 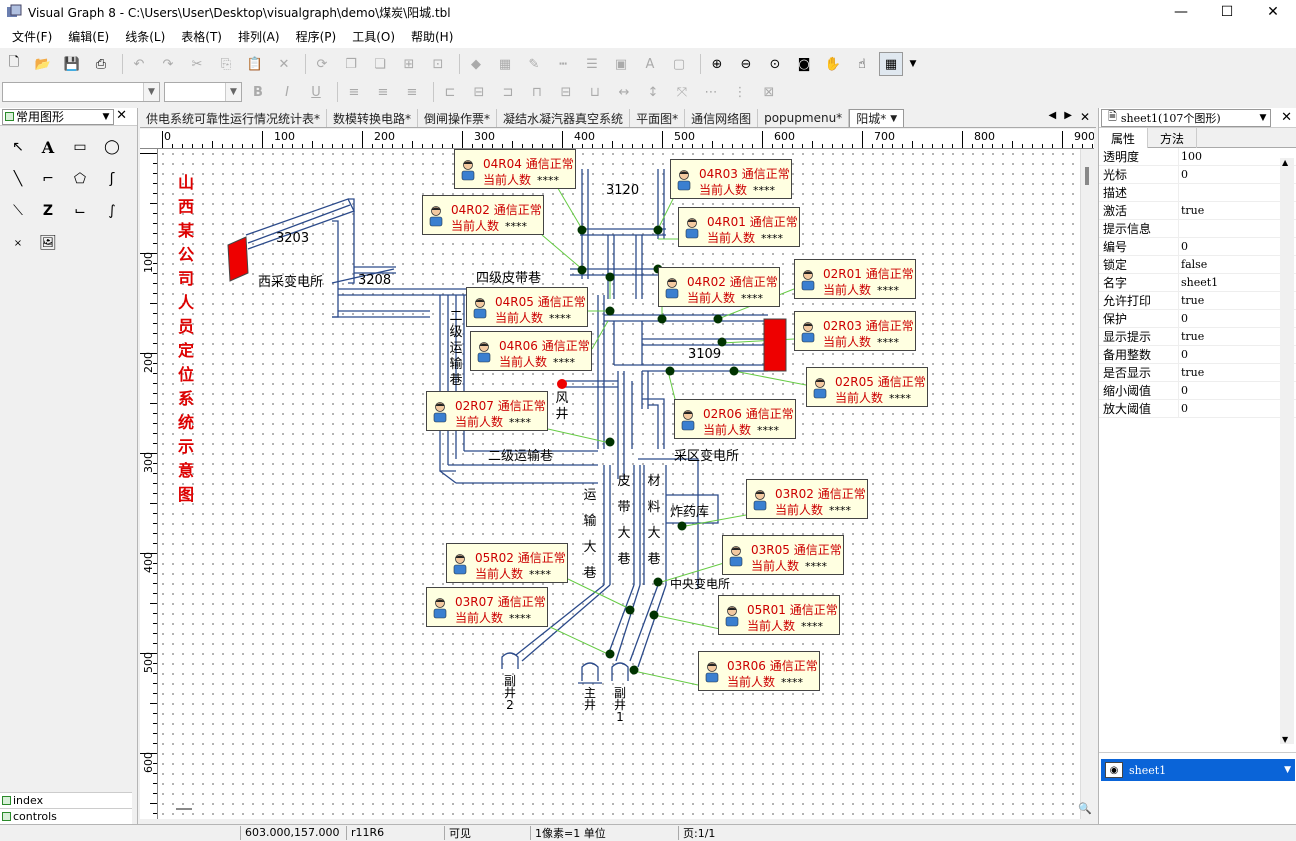 I want to click on property-row: 提示信息, so click(x=1197, y=228).